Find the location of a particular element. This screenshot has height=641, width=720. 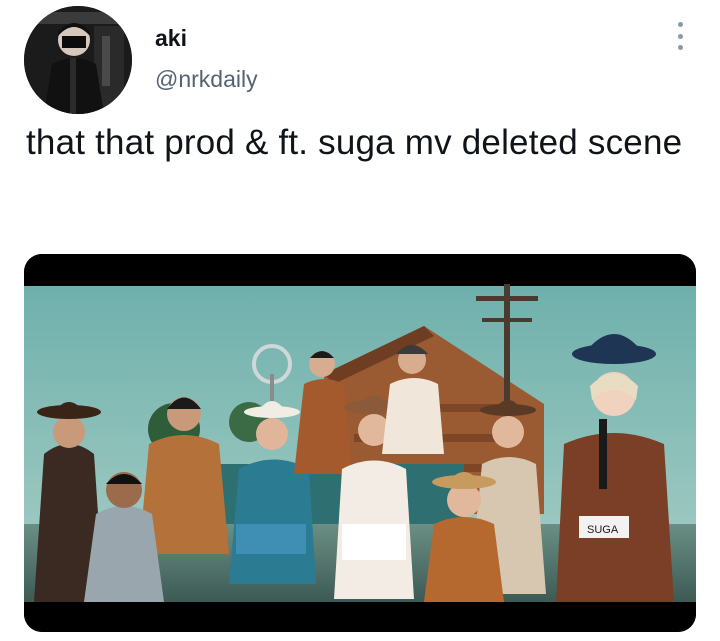

more-vertical-icon is located at coordinates (680, 36).